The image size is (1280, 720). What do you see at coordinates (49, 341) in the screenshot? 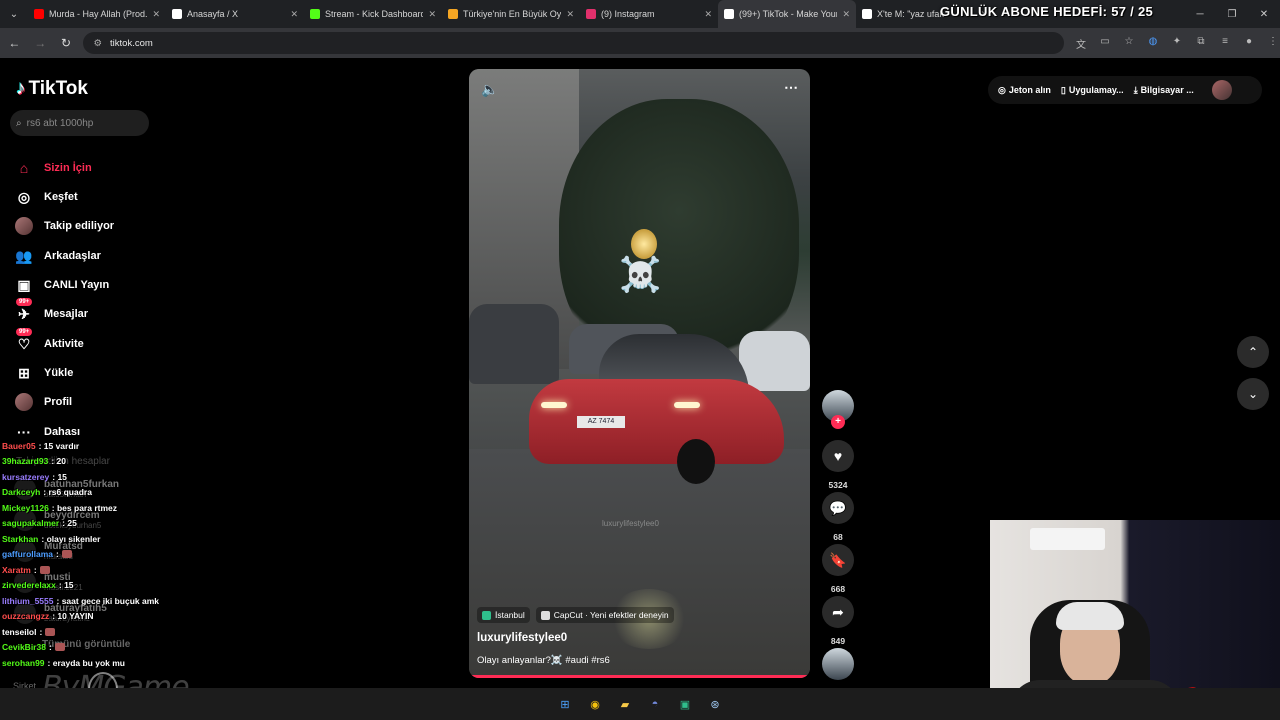
I see `sidebar-item: ♡ 99+ Aktivite` at bounding box center [49, 341].